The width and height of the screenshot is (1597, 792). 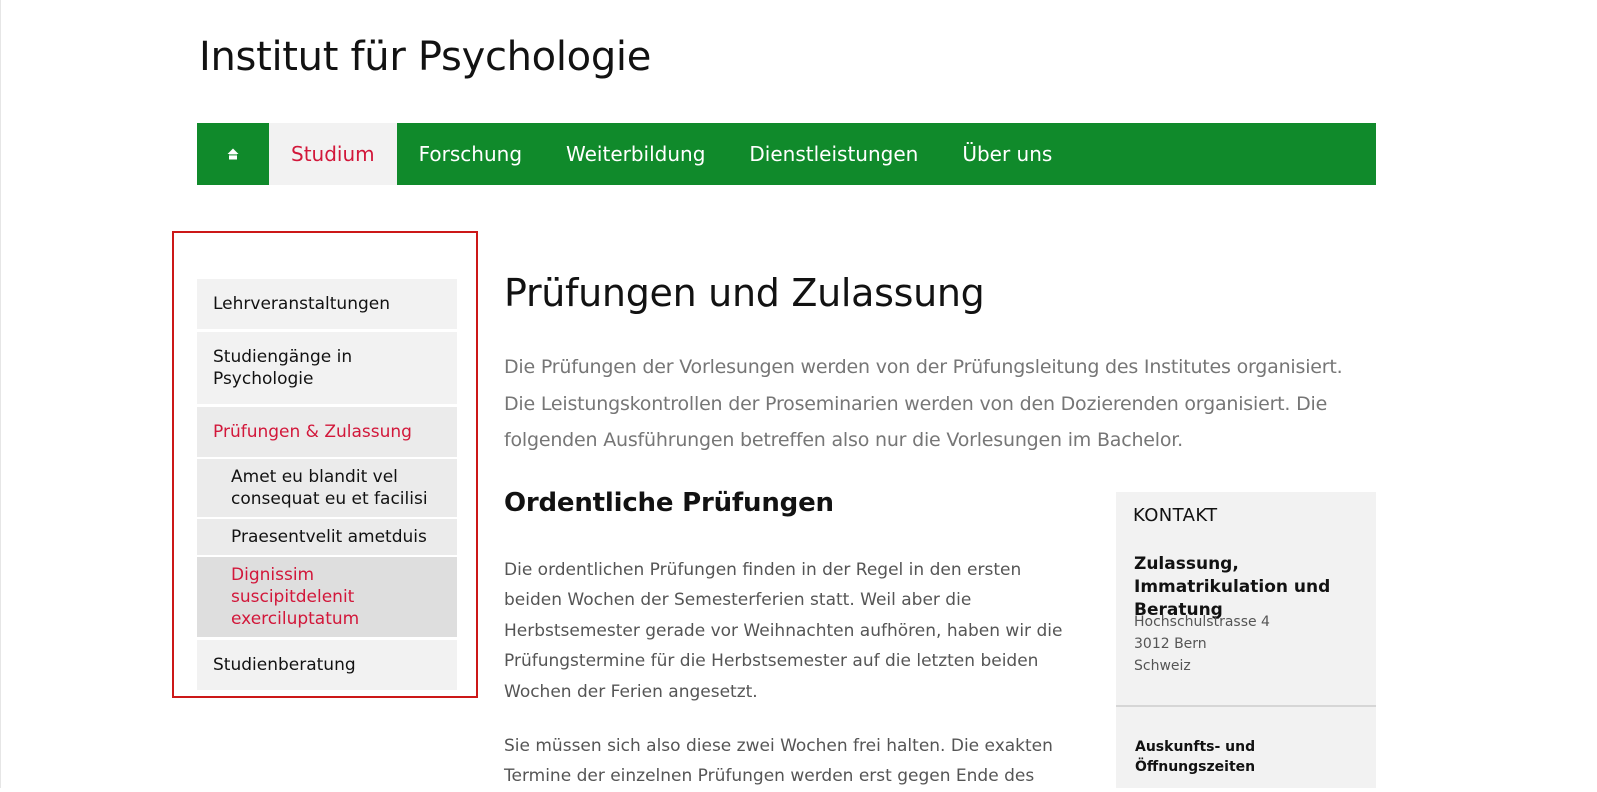 I want to click on contact-address: Hochschulstrasse 4 3012 Bern Schweiz, so click(x=1202, y=644).